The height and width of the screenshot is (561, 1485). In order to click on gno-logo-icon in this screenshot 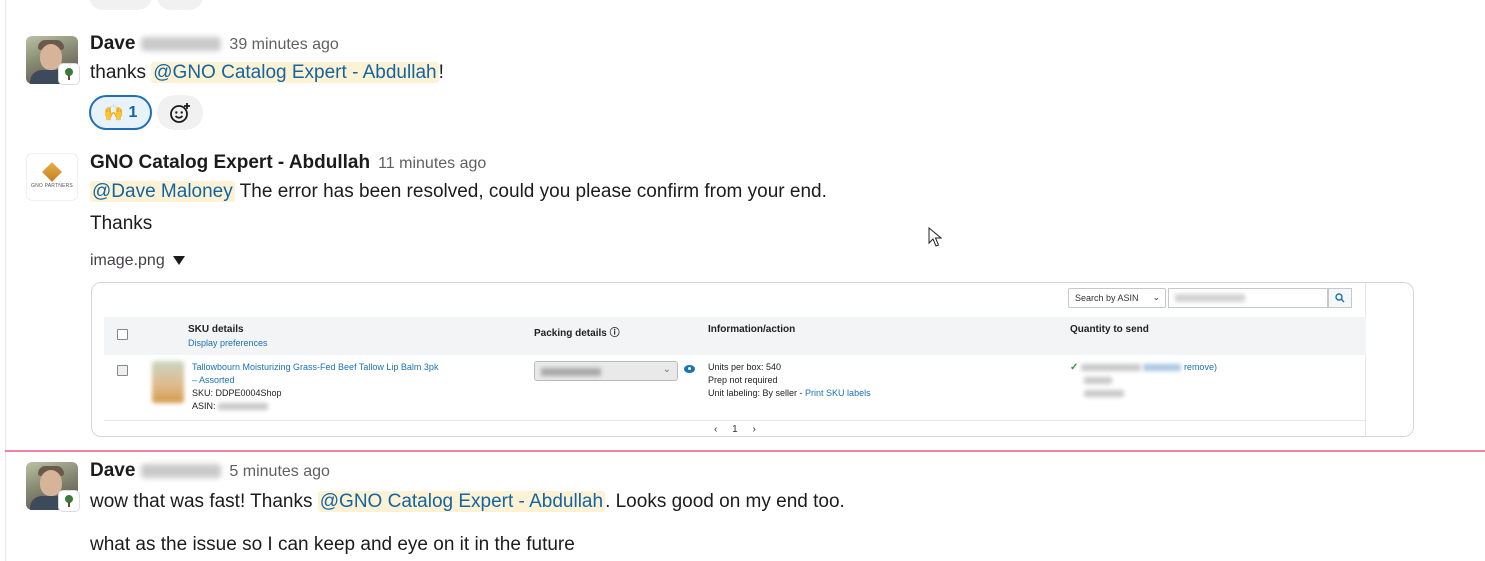, I will do `click(52, 172)`.